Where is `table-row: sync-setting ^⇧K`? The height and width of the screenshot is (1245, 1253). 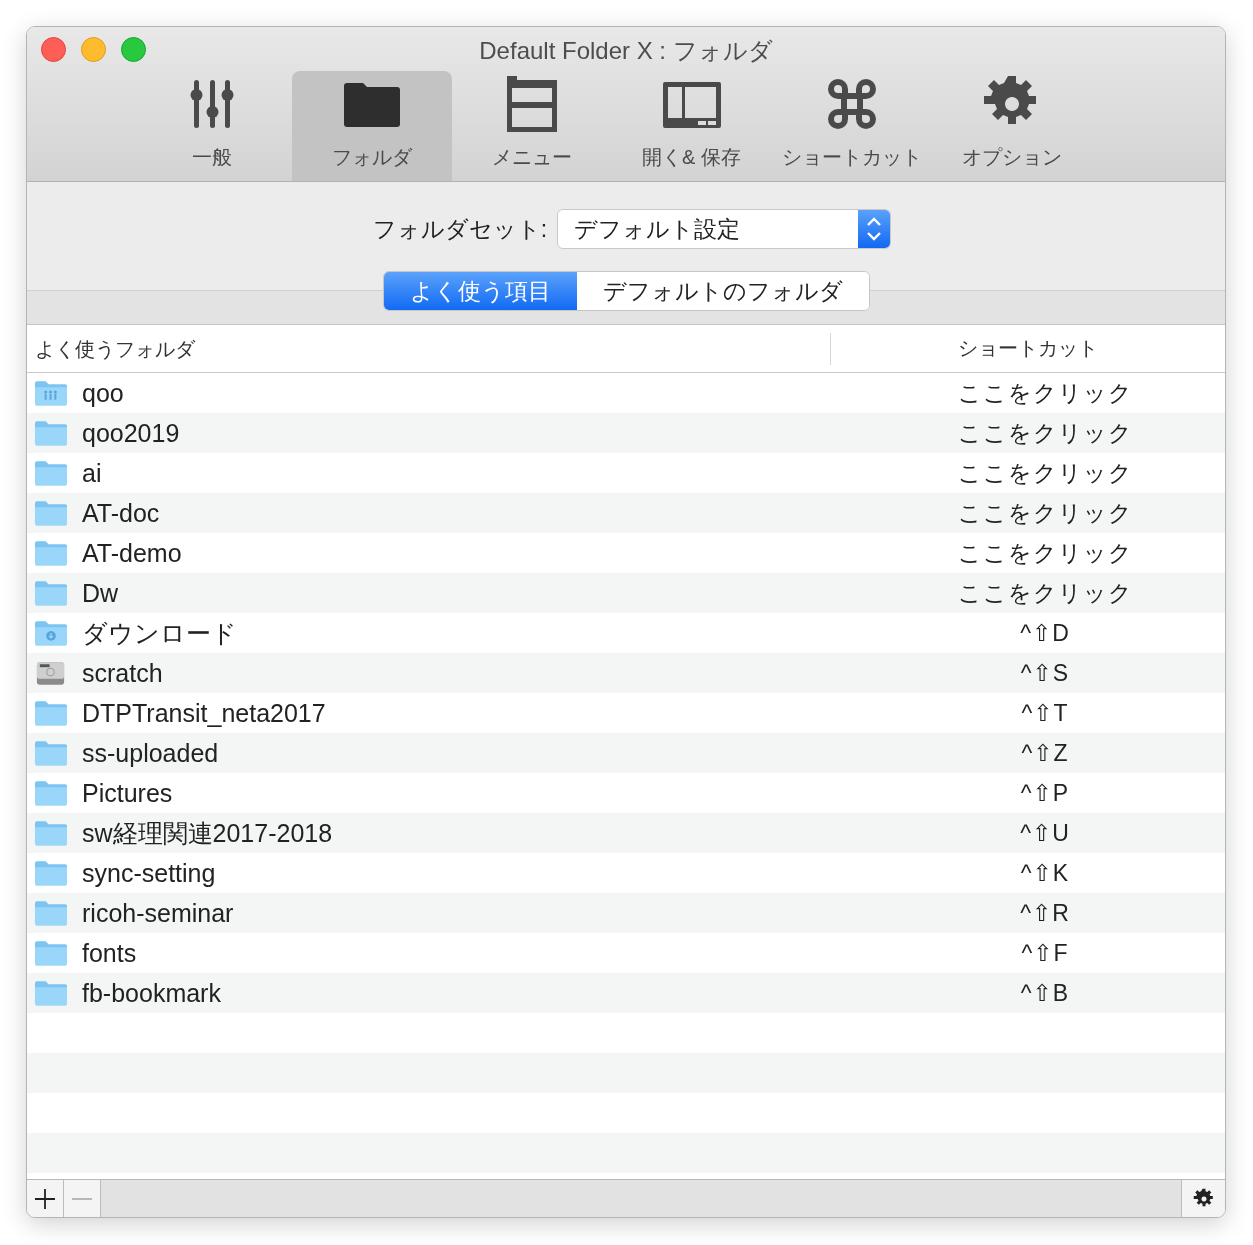 table-row: sync-setting ^⇧K is located at coordinates (626, 873).